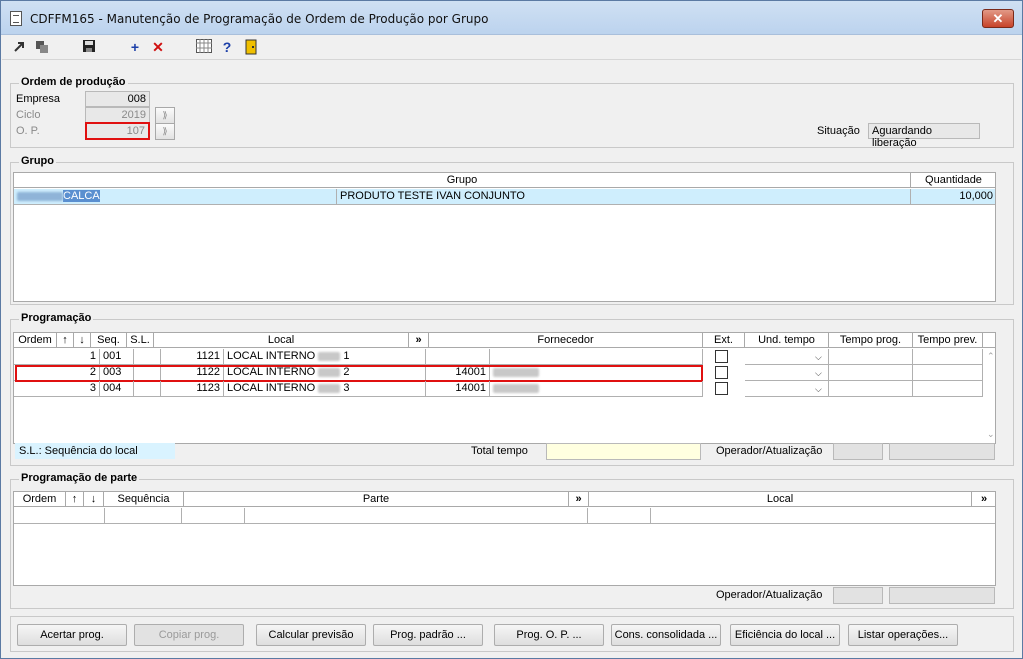 The height and width of the screenshot is (659, 1023). Describe the element at coordinates (82, 340) in the screenshot. I see `move-down-icon: ↓` at that location.